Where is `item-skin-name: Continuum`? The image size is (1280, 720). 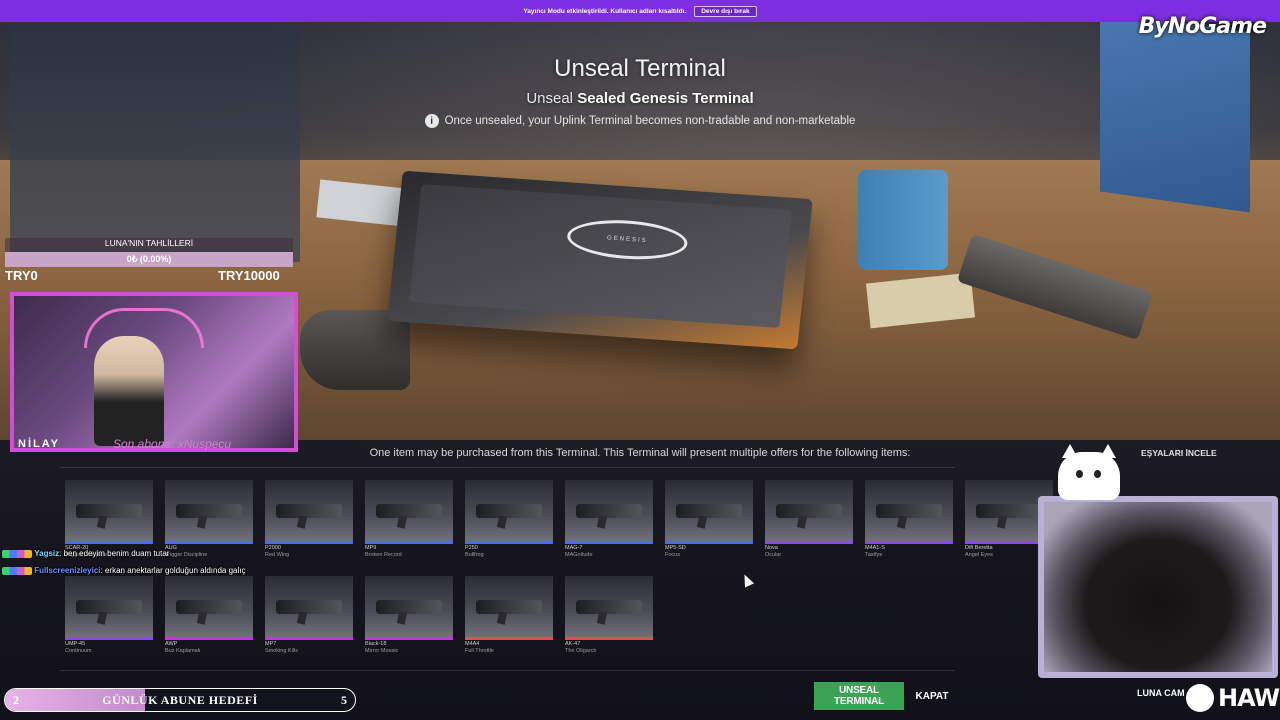
item-skin-name: Continuum is located at coordinates (78, 650).